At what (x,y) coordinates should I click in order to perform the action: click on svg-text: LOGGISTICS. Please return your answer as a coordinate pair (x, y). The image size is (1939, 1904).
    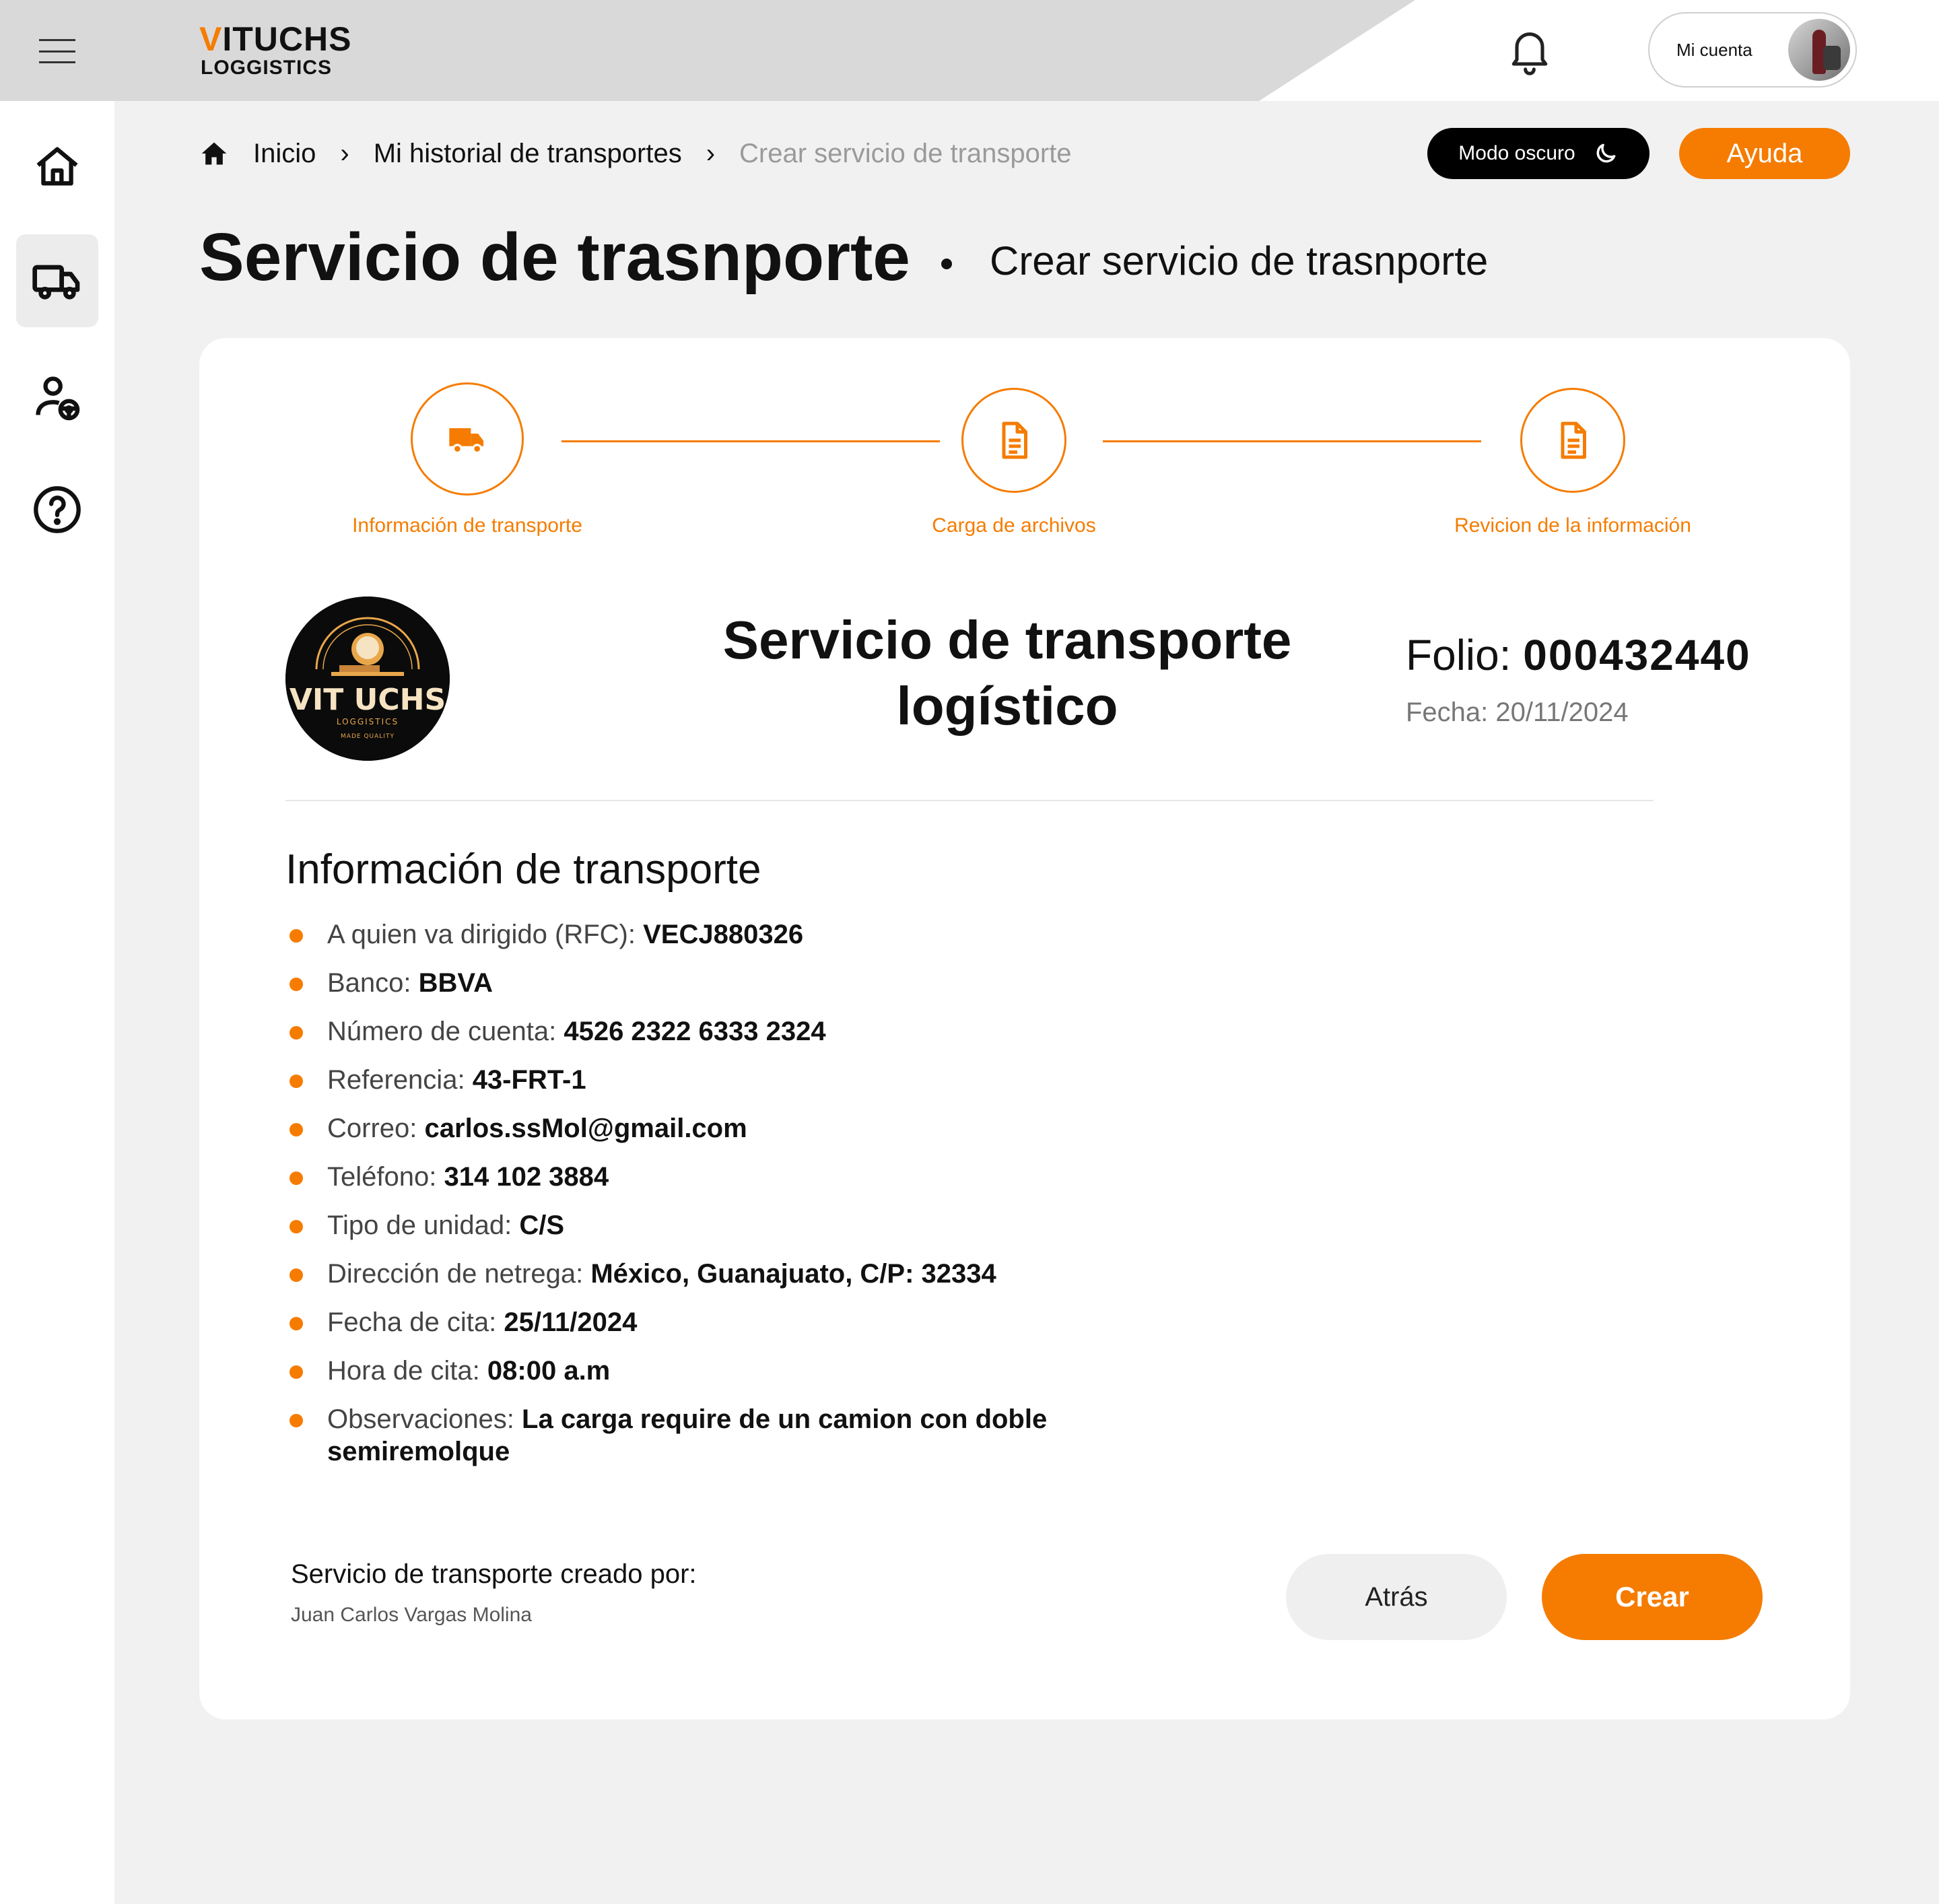
    Looking at the image, I should click on (368, 721).